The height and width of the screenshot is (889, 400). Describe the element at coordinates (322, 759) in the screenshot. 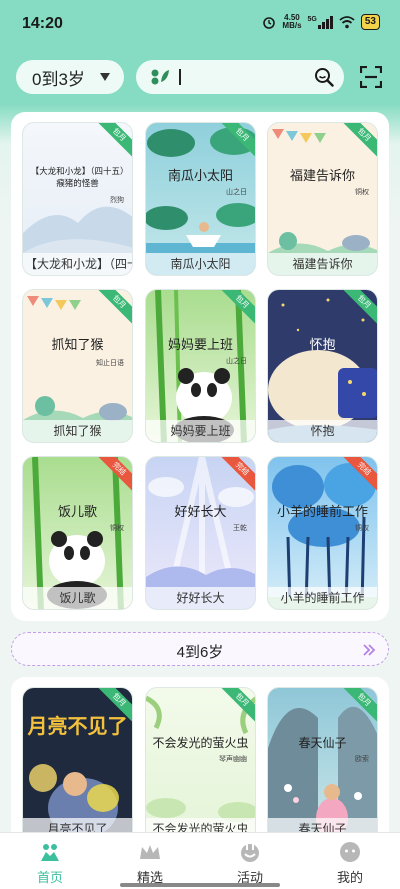

I see `book-card: 春天仙子 欧索 包月 春天仙子` at that location.